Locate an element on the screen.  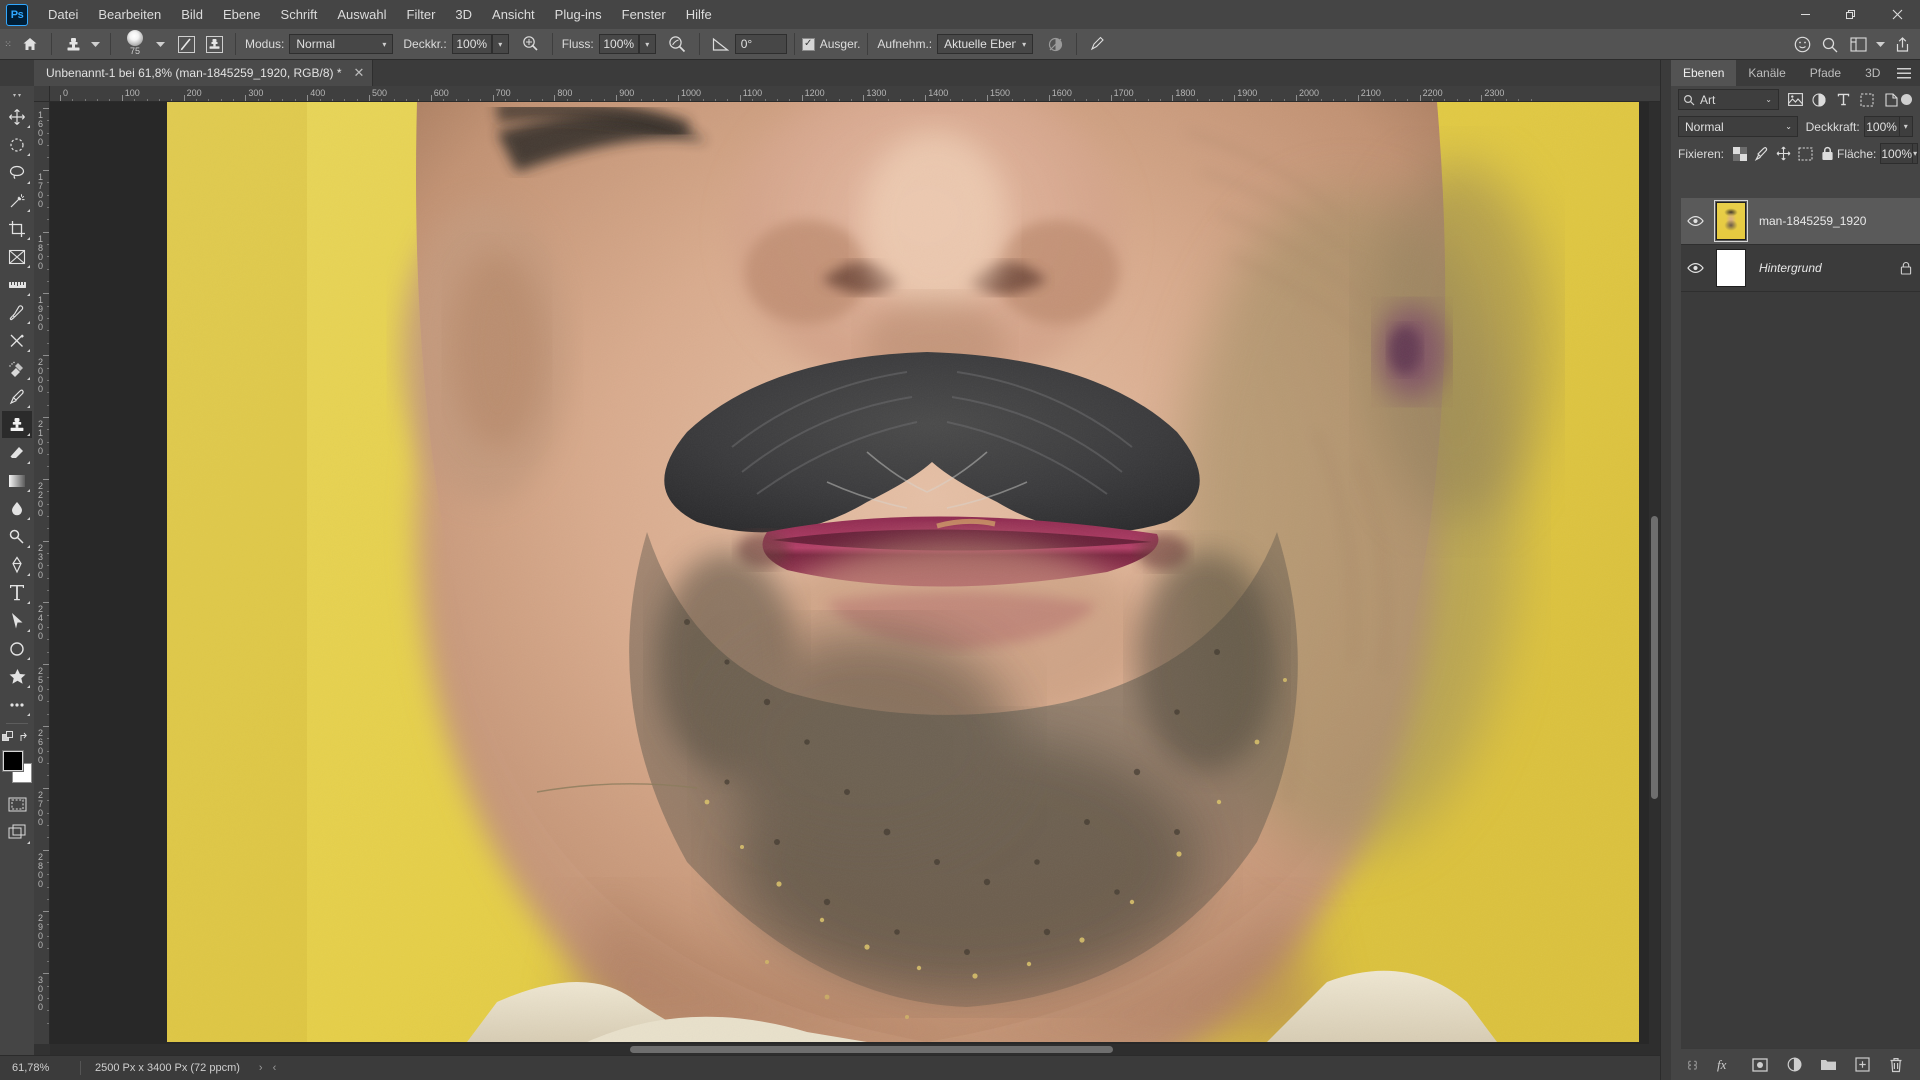
search-icon is located at coordinates (1830, 45).